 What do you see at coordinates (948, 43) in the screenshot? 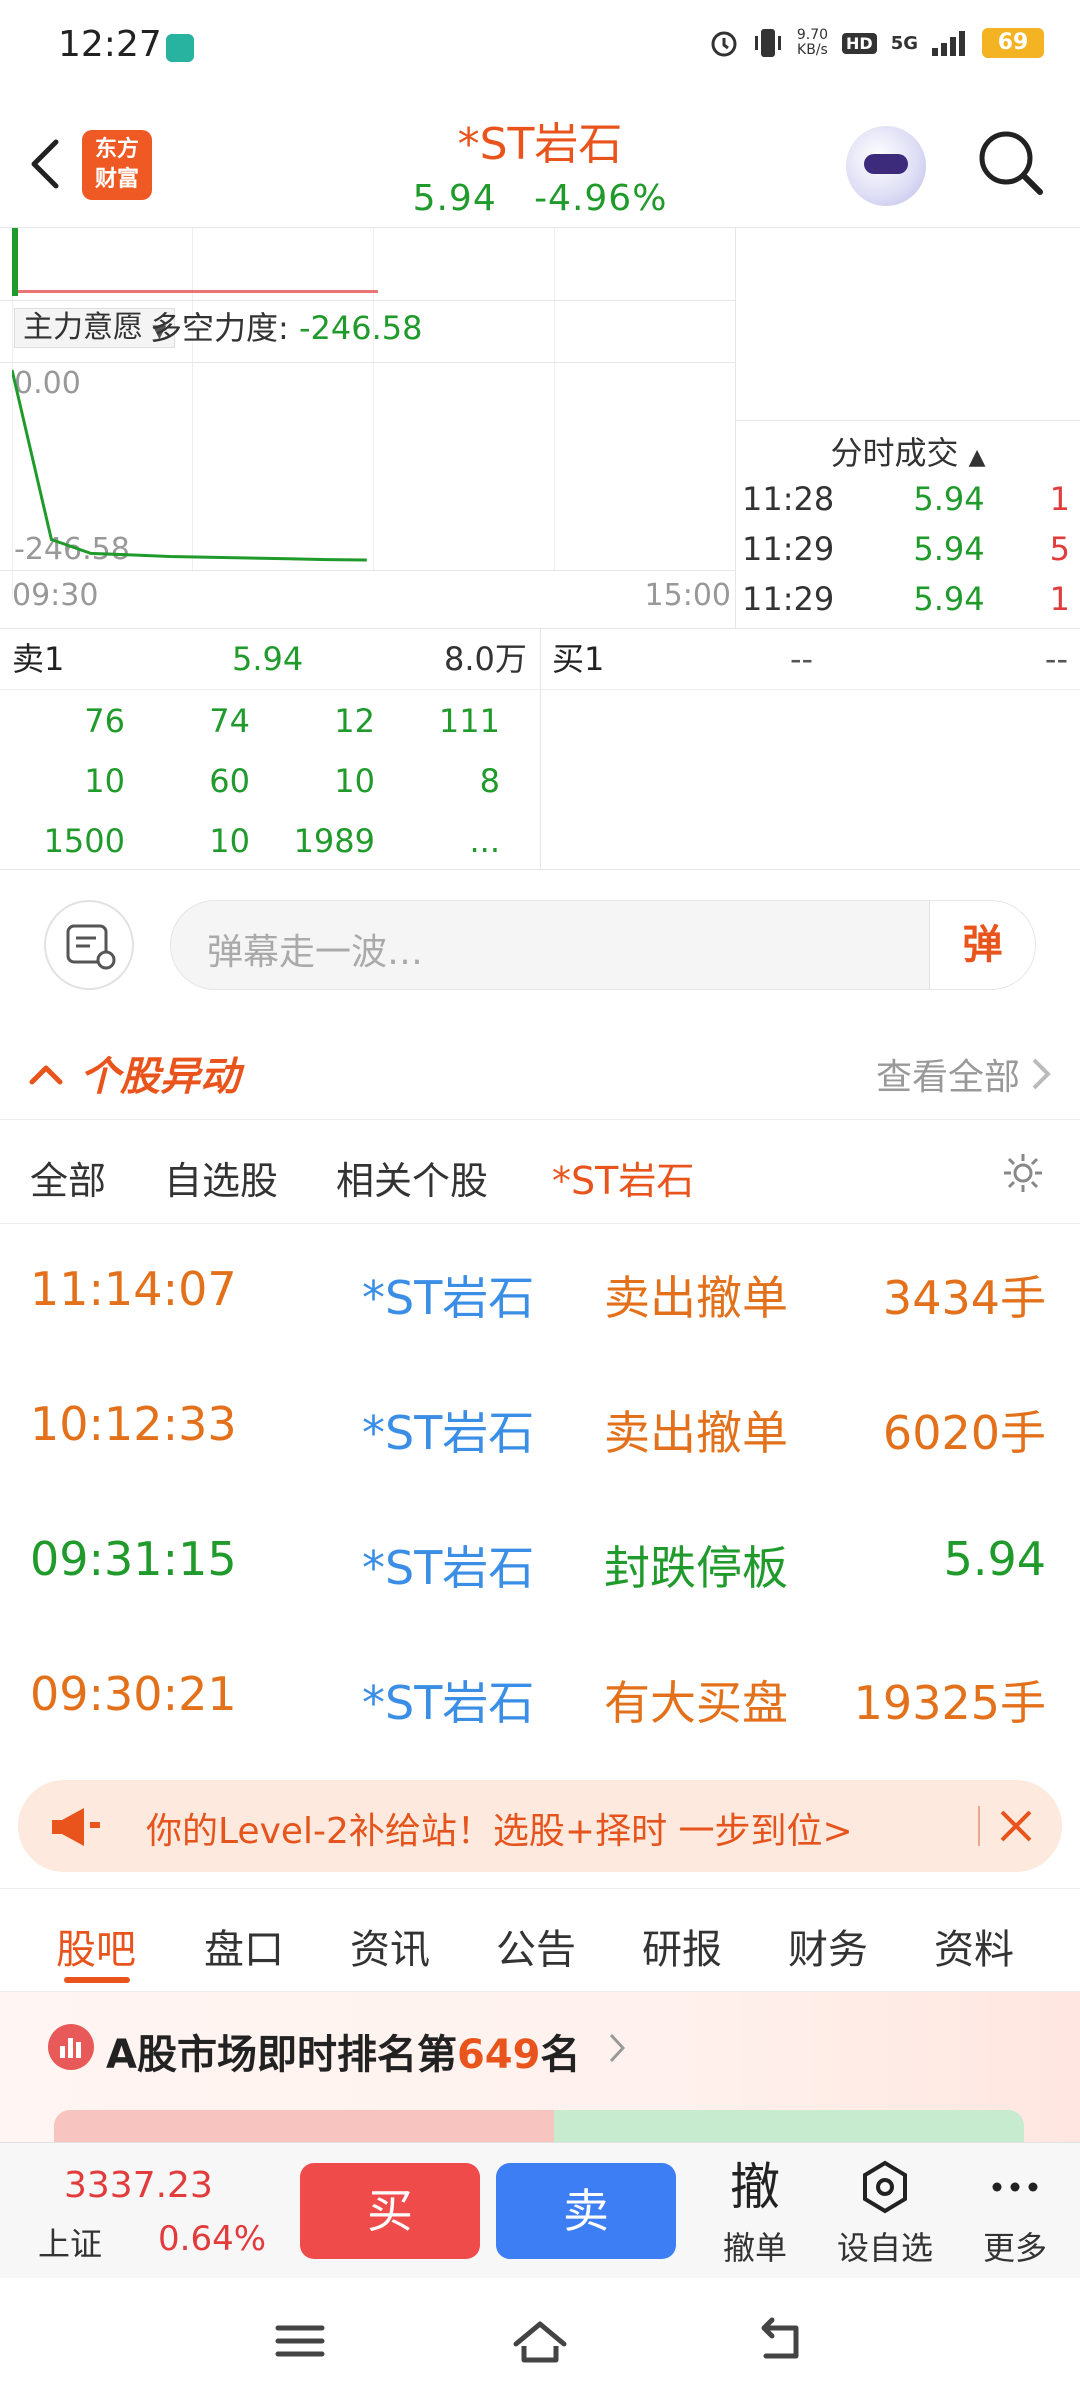
I see `signal-bars-icon` at bounding box center [948, 43].